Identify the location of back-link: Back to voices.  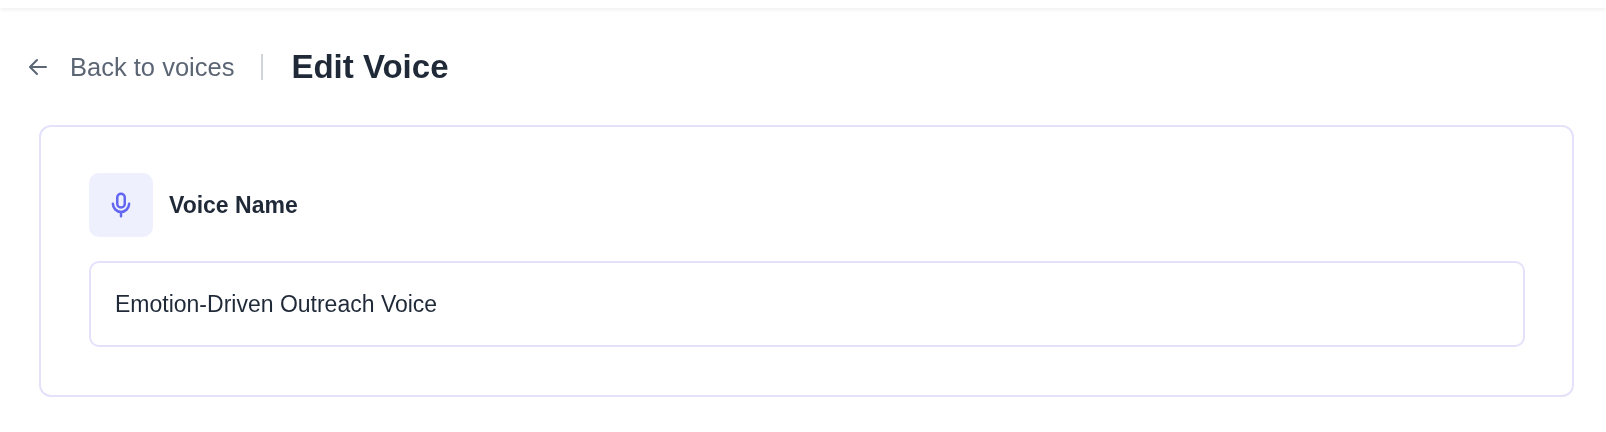
(130, 67).